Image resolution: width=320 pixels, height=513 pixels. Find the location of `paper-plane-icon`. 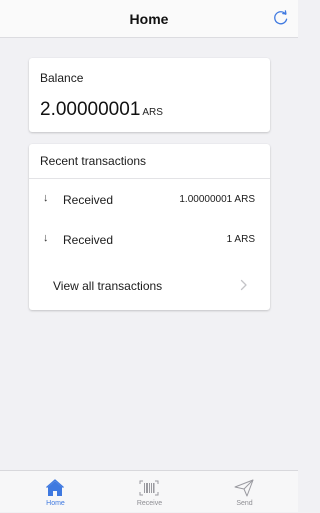

paper-plane-icon is located at coordinates (244, 488).